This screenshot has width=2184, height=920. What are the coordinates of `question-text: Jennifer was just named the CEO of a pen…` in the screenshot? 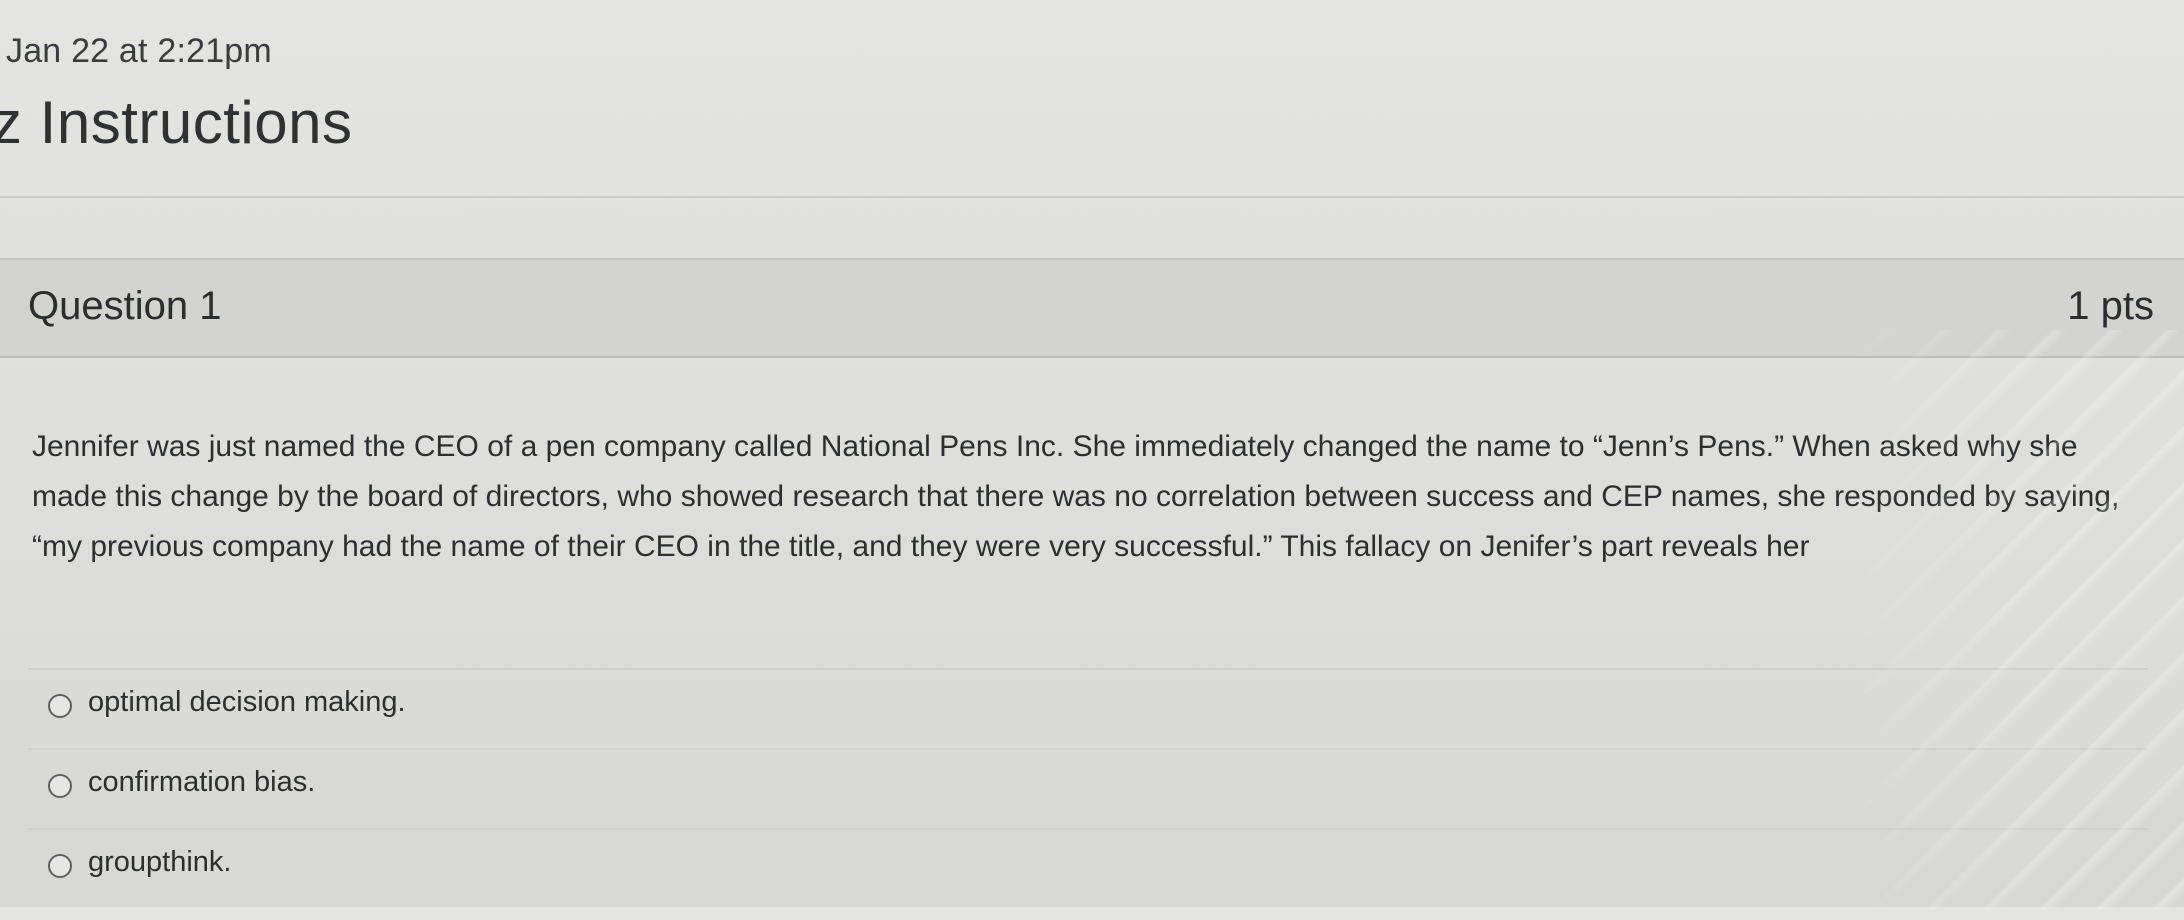 It's located at (1076, 496).